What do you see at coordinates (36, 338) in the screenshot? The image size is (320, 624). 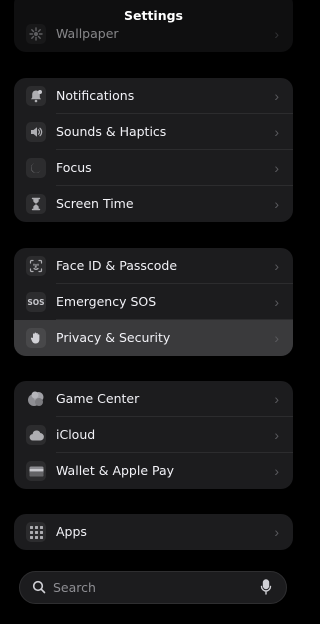 I see `hand-raised-icon` at bounding box center [36, 338].